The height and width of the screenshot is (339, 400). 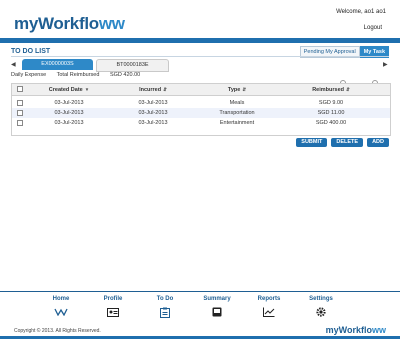 What do you see at coordinates (153, 90) in the screenshot?
I see `column-header-incurred: Incurred ⇵` at bounding box center [153, 90].